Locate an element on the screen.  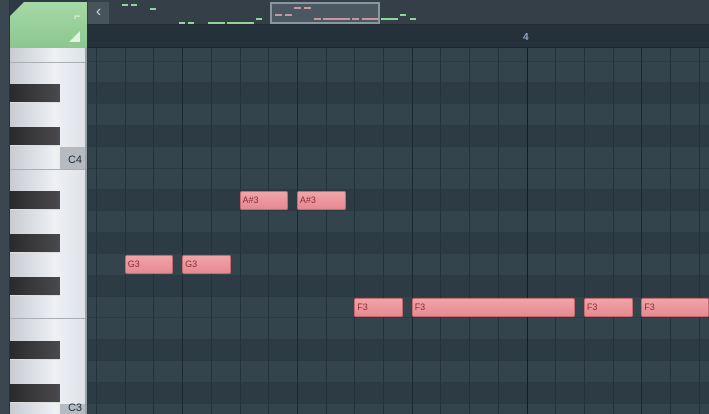
scroll-back-button: ‹ is located at coordinates (98, 13).